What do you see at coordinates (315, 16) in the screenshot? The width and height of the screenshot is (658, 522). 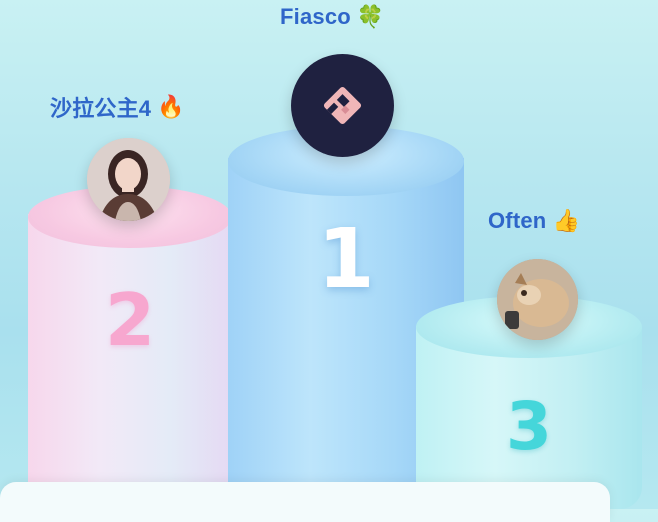 I see `first-place-name: Fiasco` at bounding box center [315, 16].